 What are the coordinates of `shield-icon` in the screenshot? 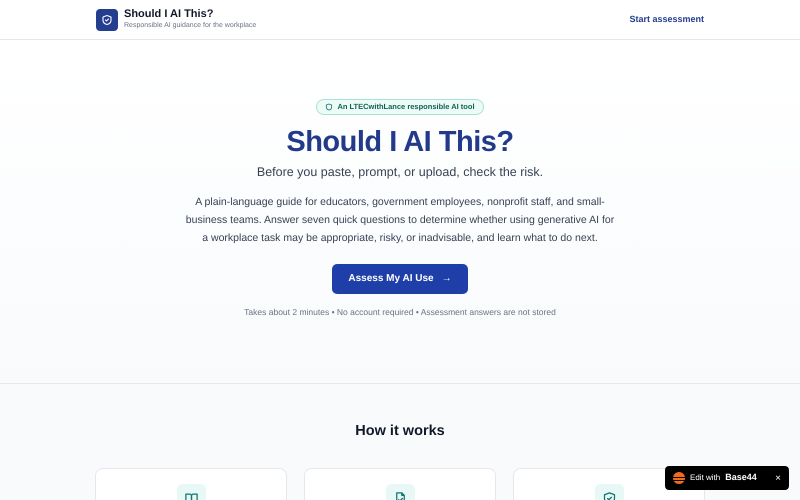 It's located at (329, 107).